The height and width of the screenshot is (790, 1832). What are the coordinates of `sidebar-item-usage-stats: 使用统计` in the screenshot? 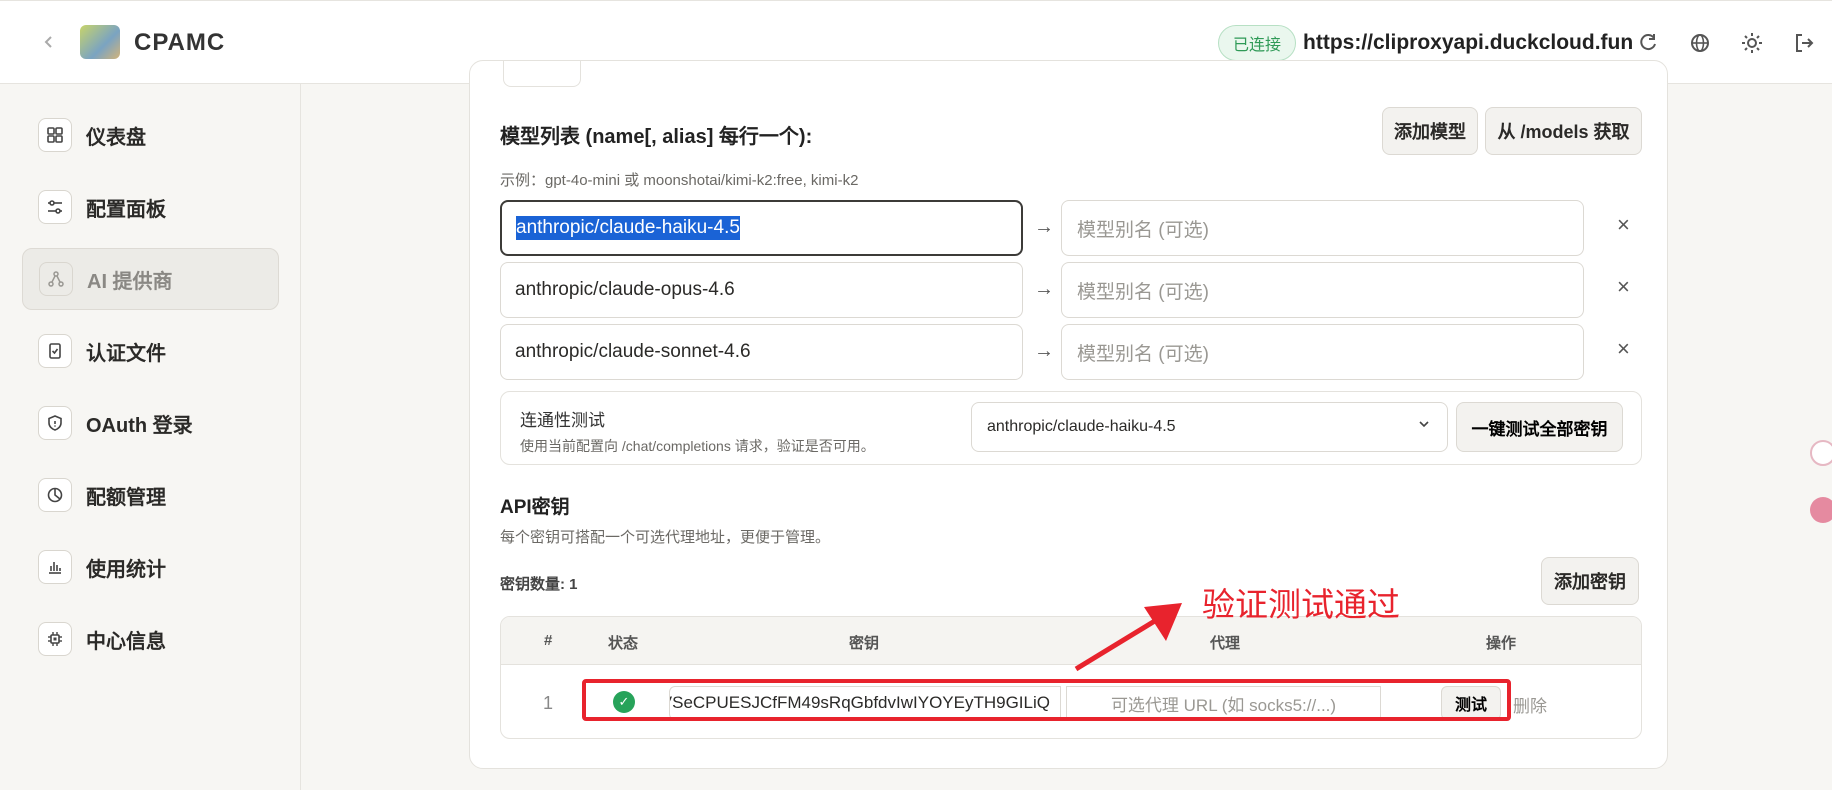 It's located at (150, 567).